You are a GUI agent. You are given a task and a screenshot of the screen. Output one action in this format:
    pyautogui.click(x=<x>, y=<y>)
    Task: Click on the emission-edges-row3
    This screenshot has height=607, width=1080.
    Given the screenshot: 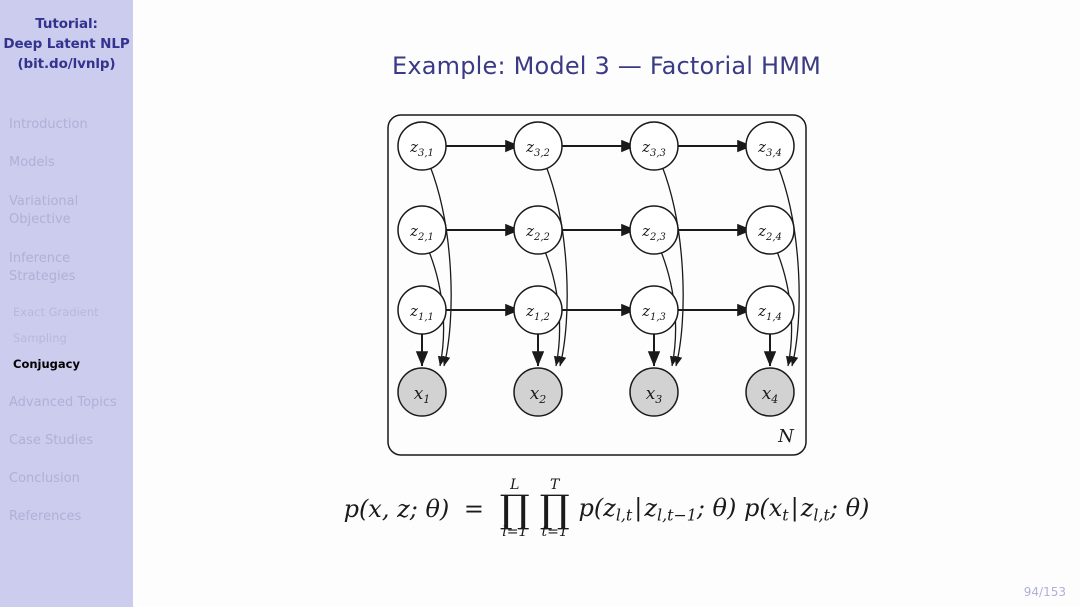 What is the action you would take?
    pyautogui.click(x=614, y=266)
    